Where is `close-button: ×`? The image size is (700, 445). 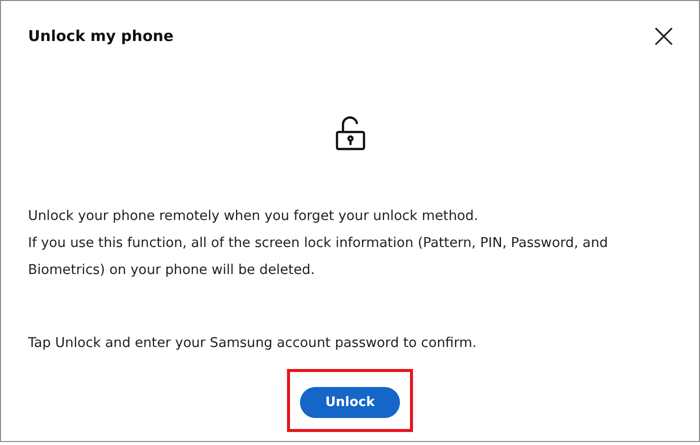
close-button: × is located at coordinates (664, 36).